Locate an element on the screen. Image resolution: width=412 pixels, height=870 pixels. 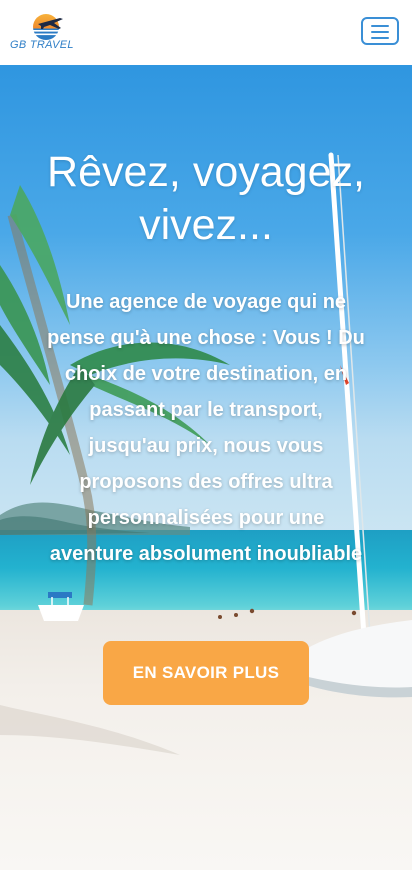
brand-name: GB TRAVEL is located at coordinates (42, 45).